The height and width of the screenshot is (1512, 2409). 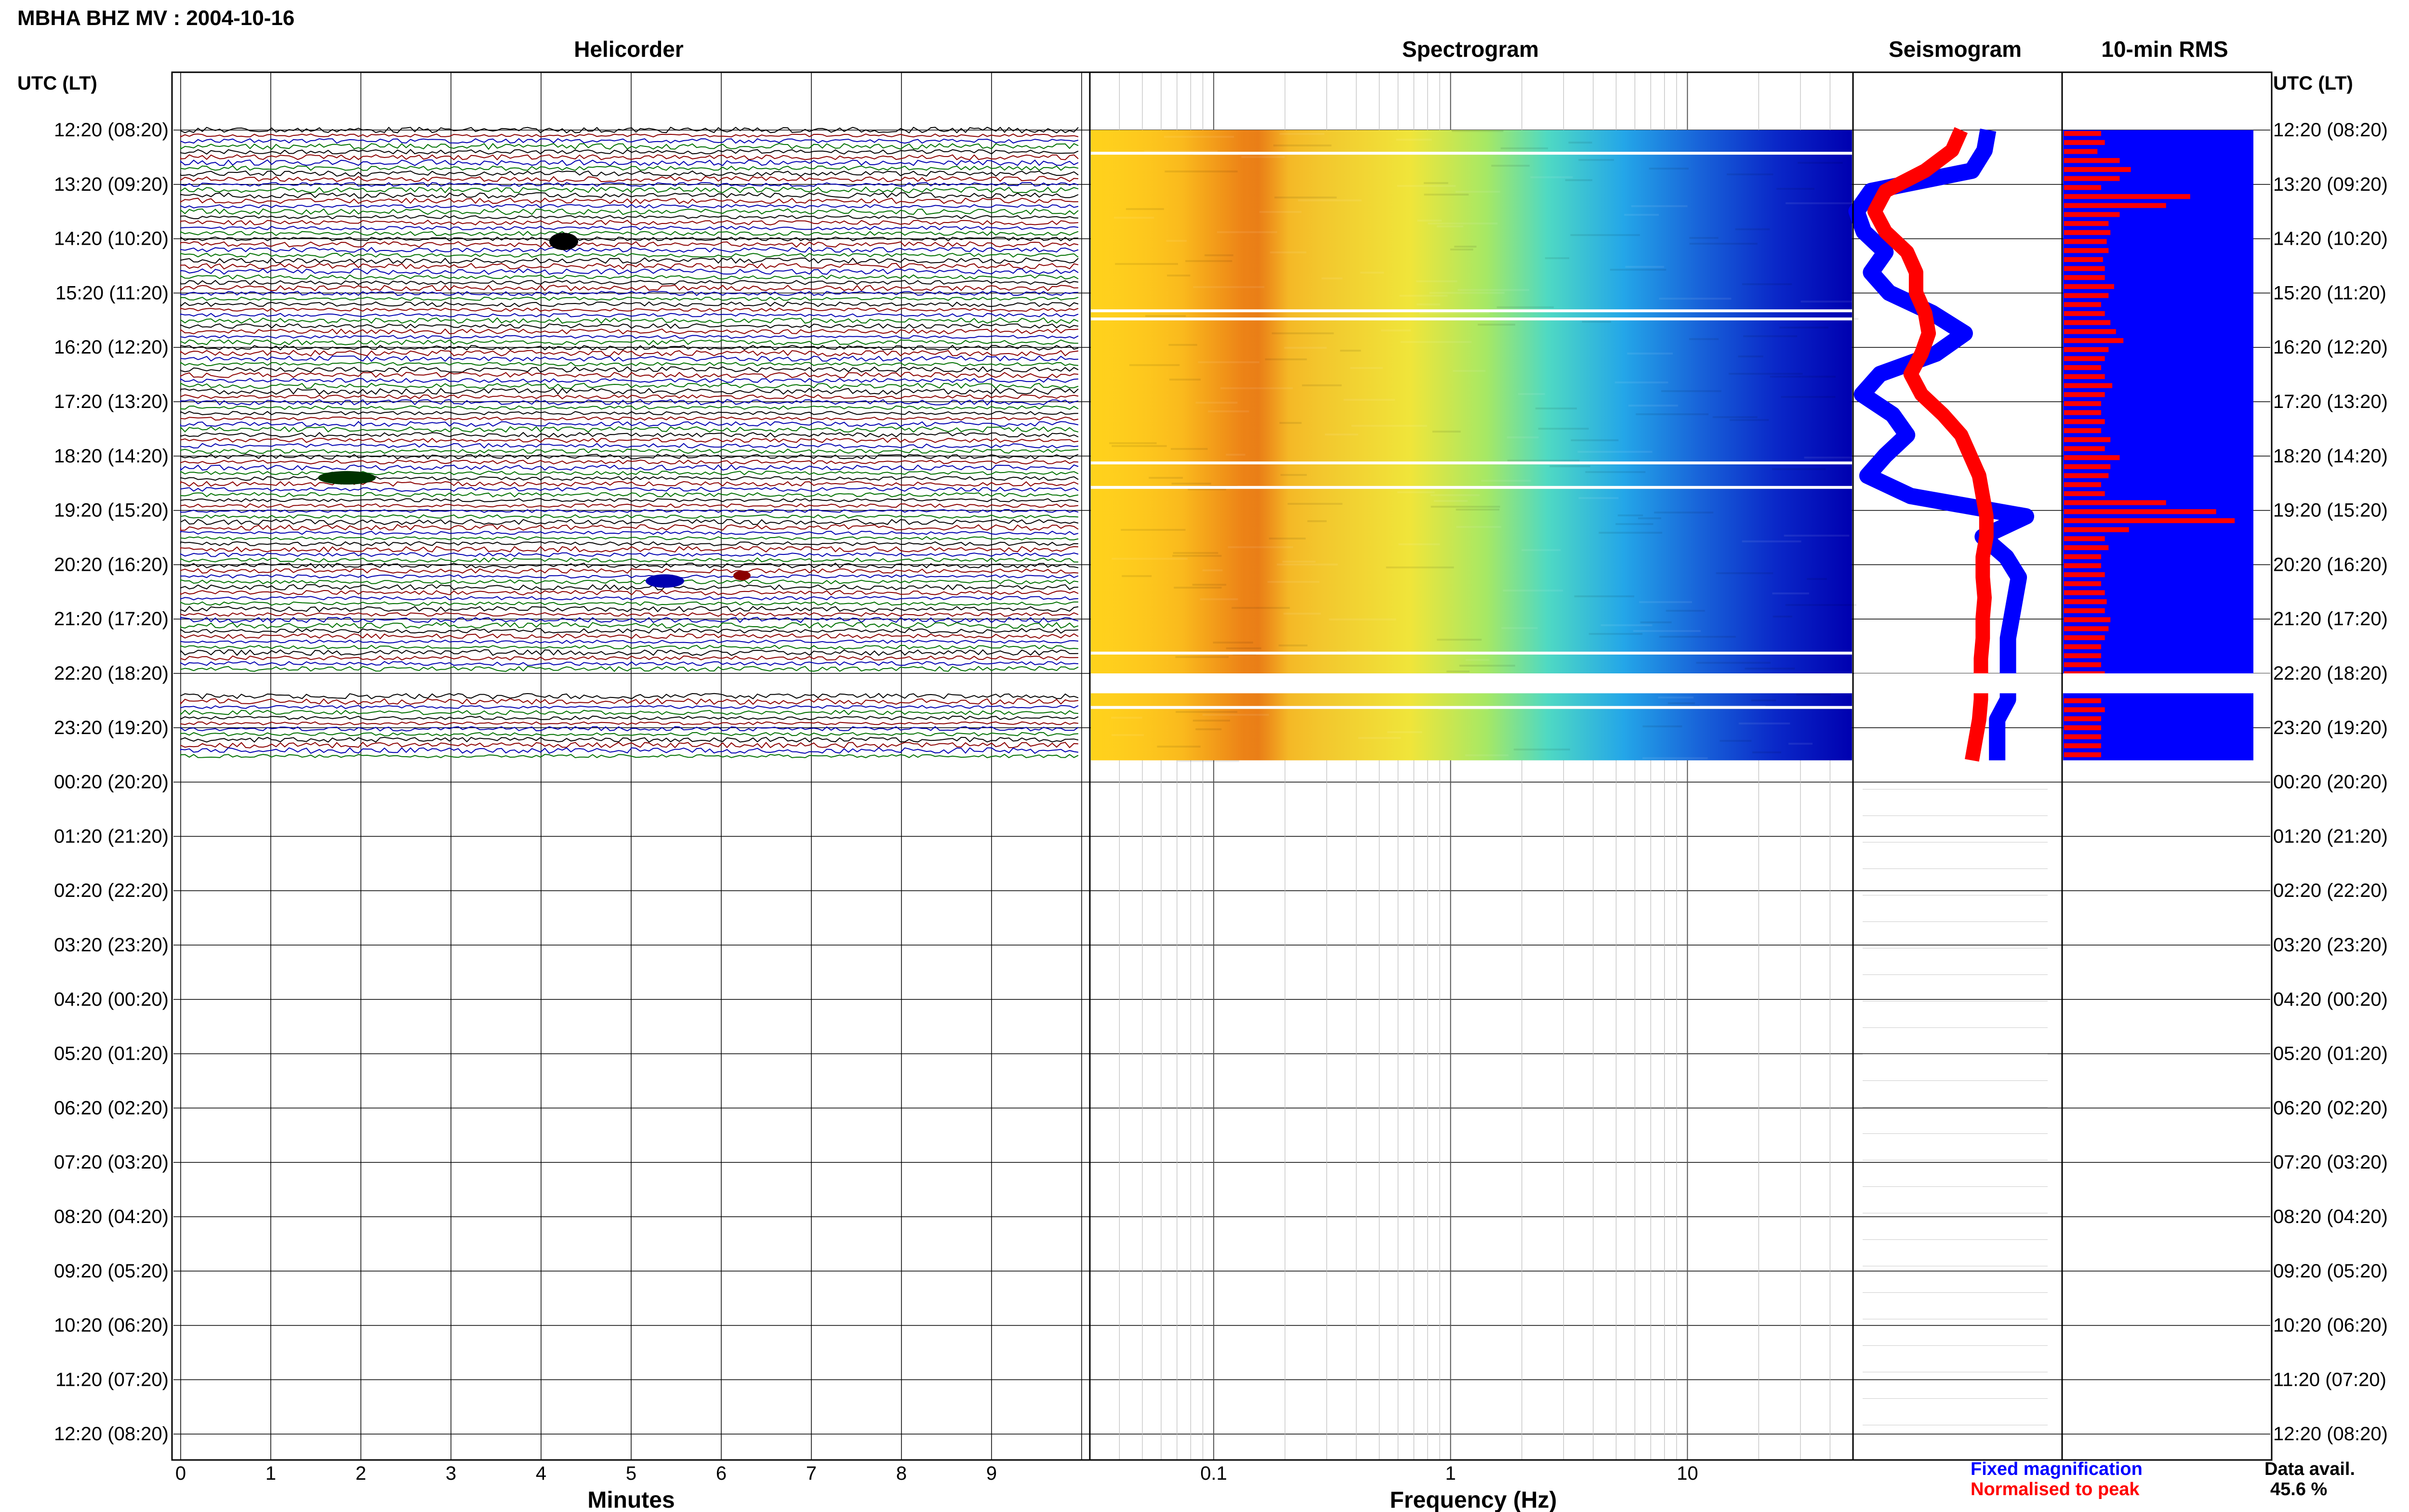 I want to click on row-label-left: 22:20 (18:20), so click(x=111, y=673).